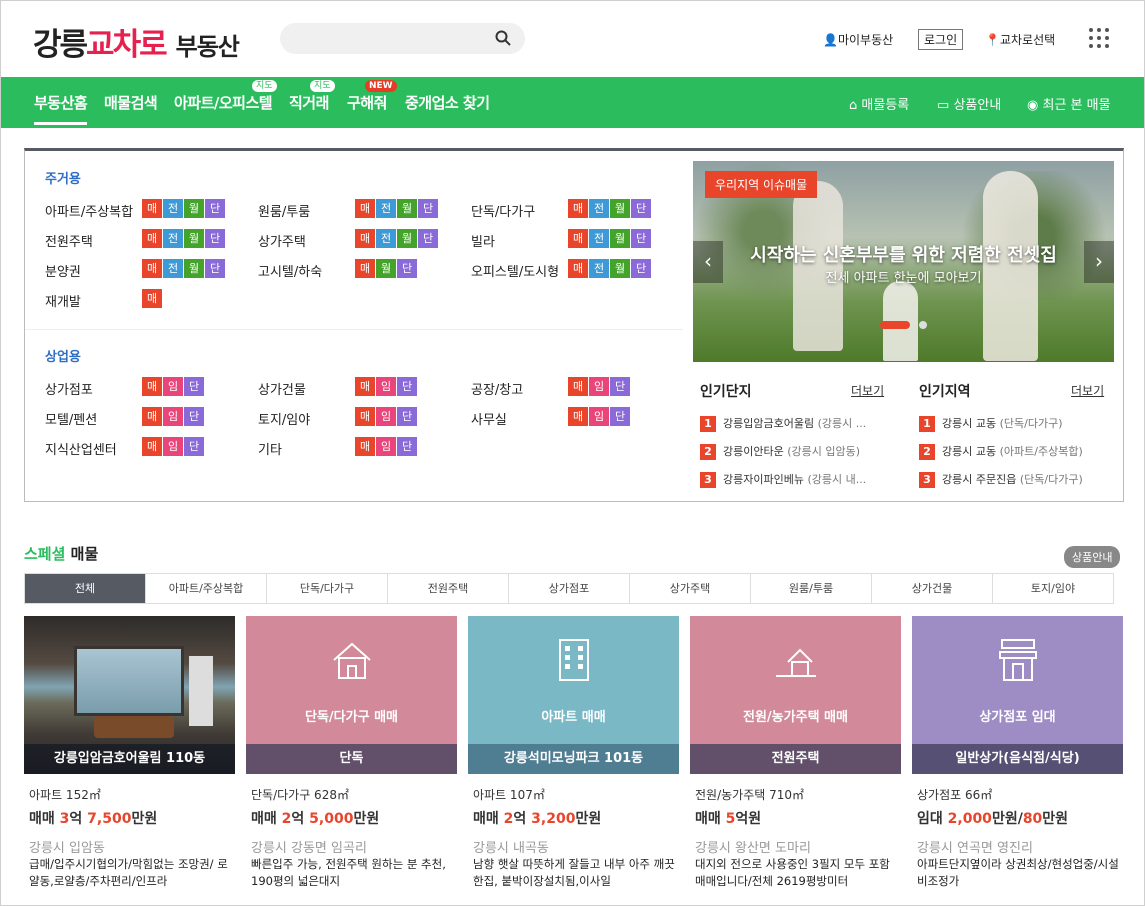 This screenshot has height=906, width=1145. What do you see at coordinates (690, 588) in the screenshot?
I see `tab-item: 상가주택` at bounding box center [690, 588].